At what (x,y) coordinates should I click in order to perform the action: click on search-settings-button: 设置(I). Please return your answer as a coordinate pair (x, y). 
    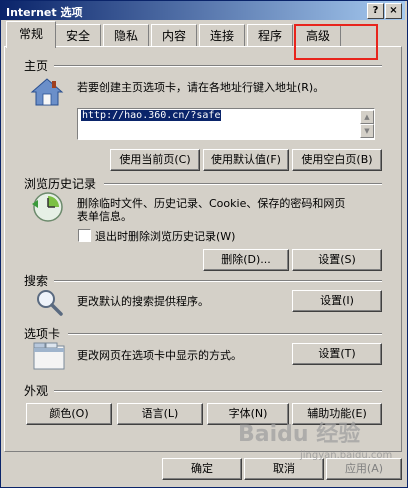
    Looking at the image, I should click on (337, 301).